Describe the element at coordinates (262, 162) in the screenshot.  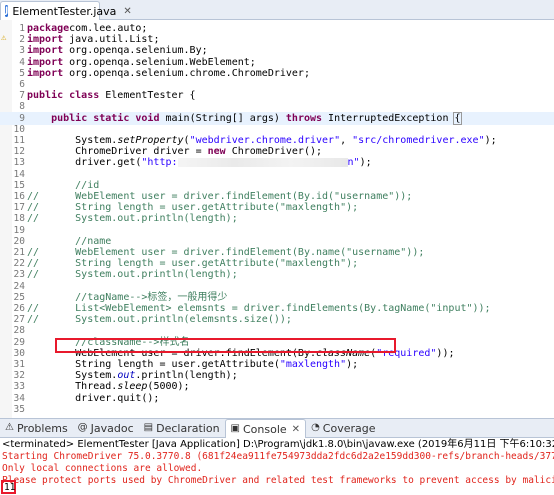
I see `redacted-url` at that location.